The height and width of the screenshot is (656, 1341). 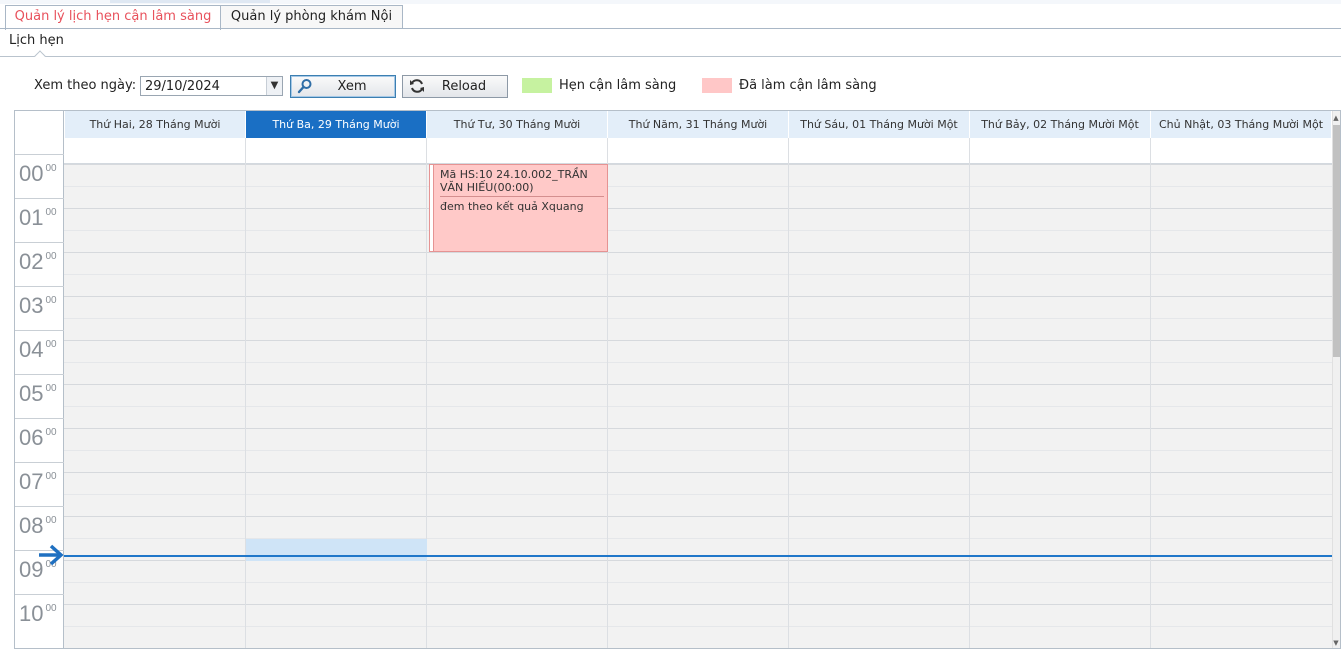 What do you see at coordinates (352, 86) in the screenshot?
I see `view-button-label: Xem` at bounding box center [352, 86].